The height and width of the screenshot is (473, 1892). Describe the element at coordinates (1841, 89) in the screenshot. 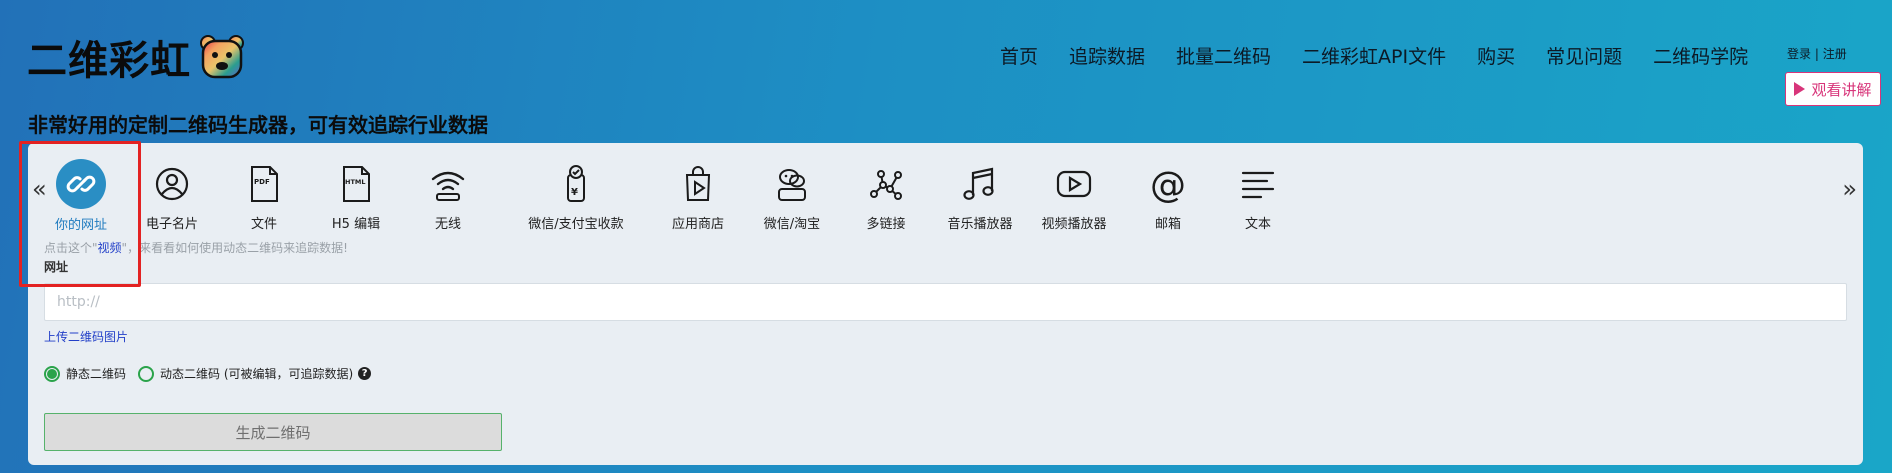

I see `watch-tutorial-label: 观看讲解` at that location.